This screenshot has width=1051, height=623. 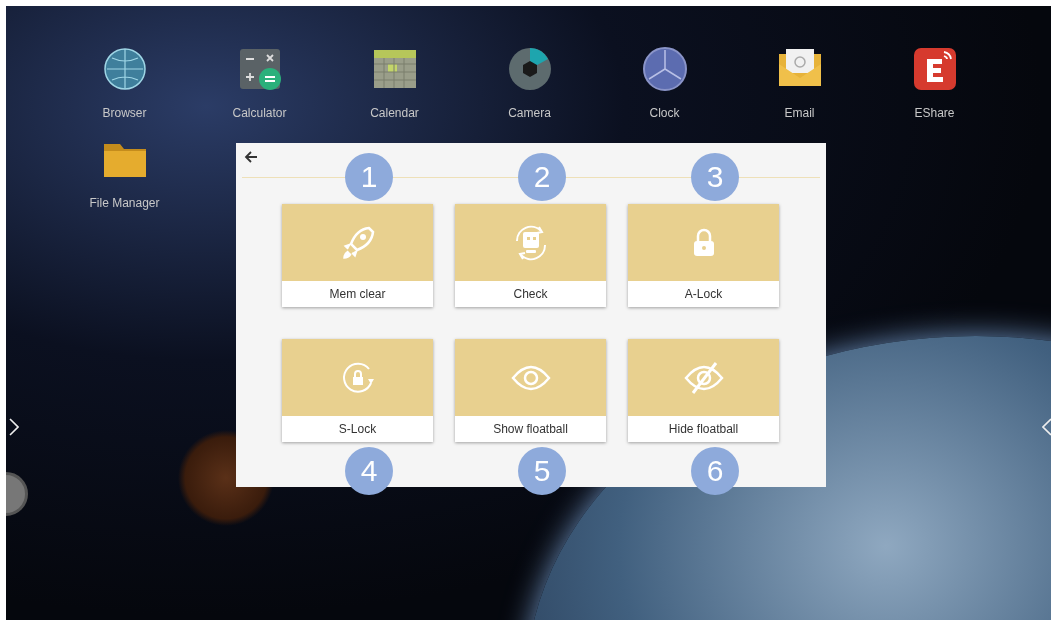 I want to click on app-shortcut: Calendar, so click(x=394, y=83).